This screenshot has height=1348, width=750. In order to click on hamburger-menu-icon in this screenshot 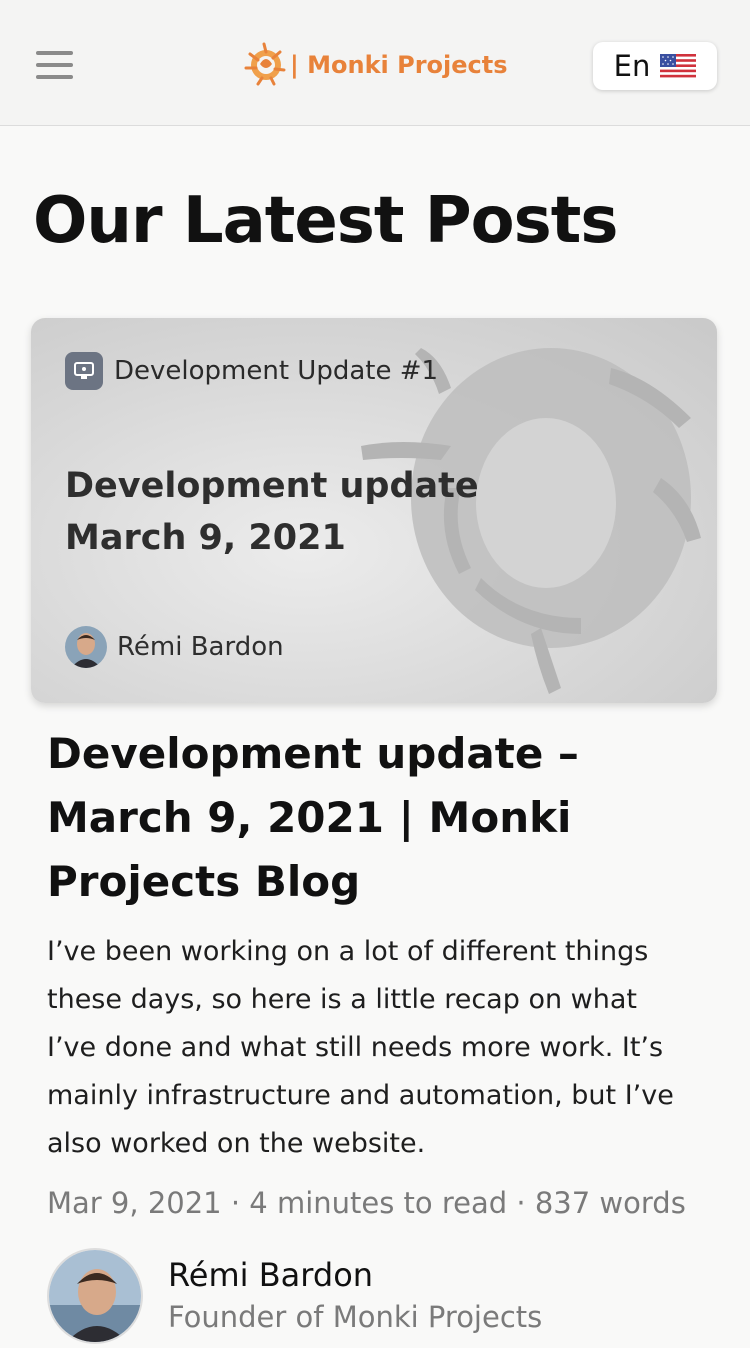, I will do `click(55, 66)`.